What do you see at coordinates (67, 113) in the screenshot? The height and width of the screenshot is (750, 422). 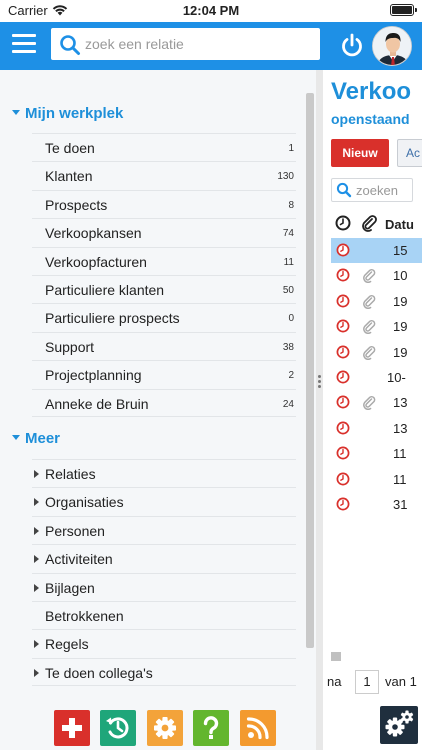 I see `section-my-workplace: Mijn werkplek` at bounding box center [67, 113].